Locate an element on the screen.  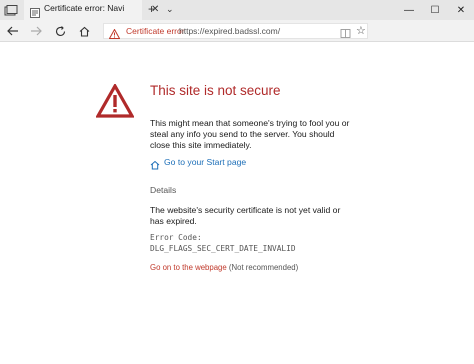
title-bar: Certificate error: Naviga ✕ + ⌄ — ☐ ✕ is located at coordinates (237, 10).